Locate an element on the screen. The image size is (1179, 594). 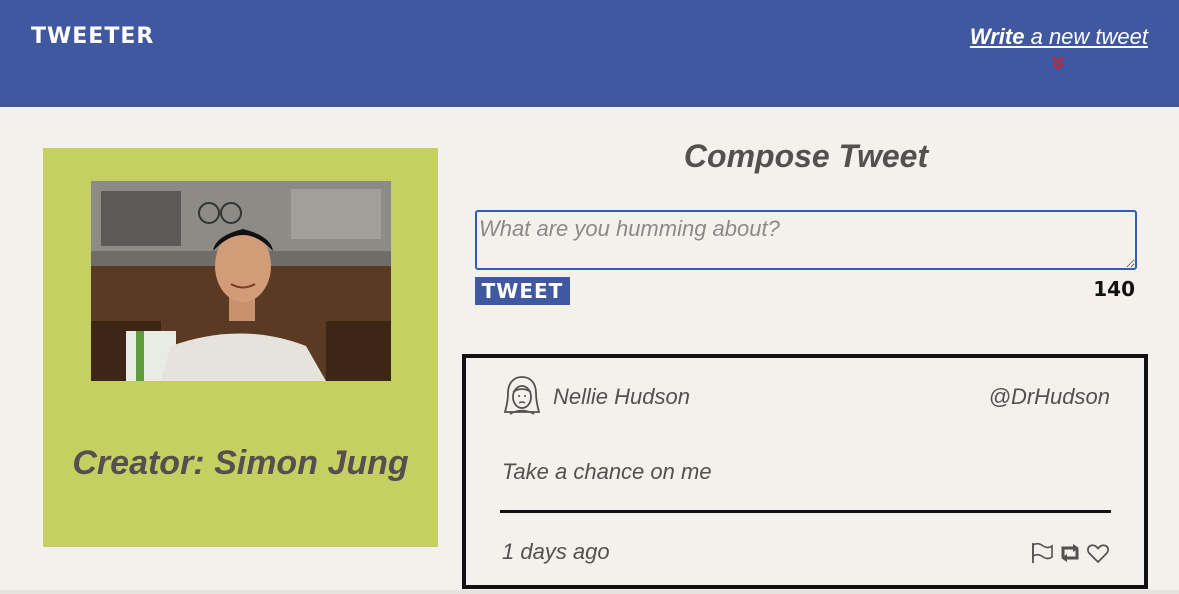
retweet-icon is located at coordinates (1070, 553).